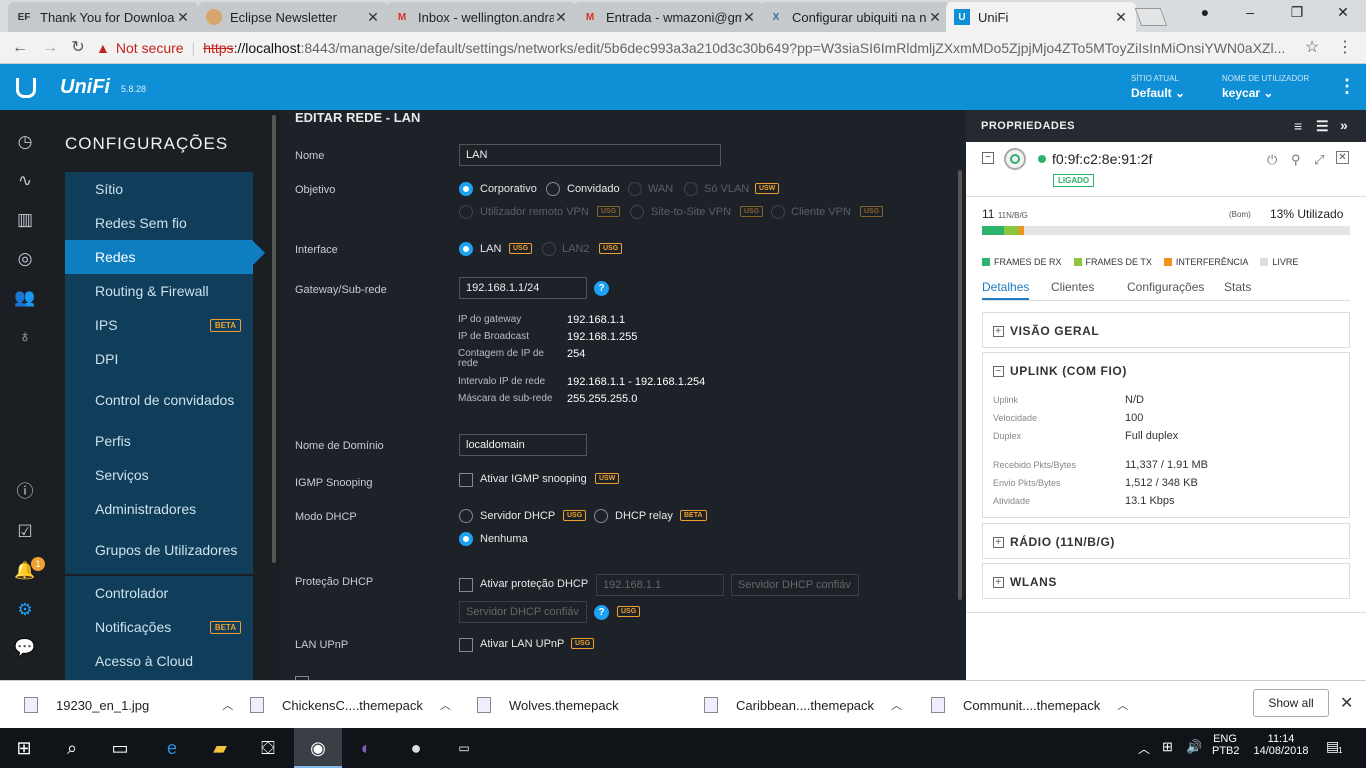 The height and width of the screenshot is (768, 1366). Describe the element at coordinates (1237, 287) in the screenshot. I see `tab-stats: Stats` at that location.